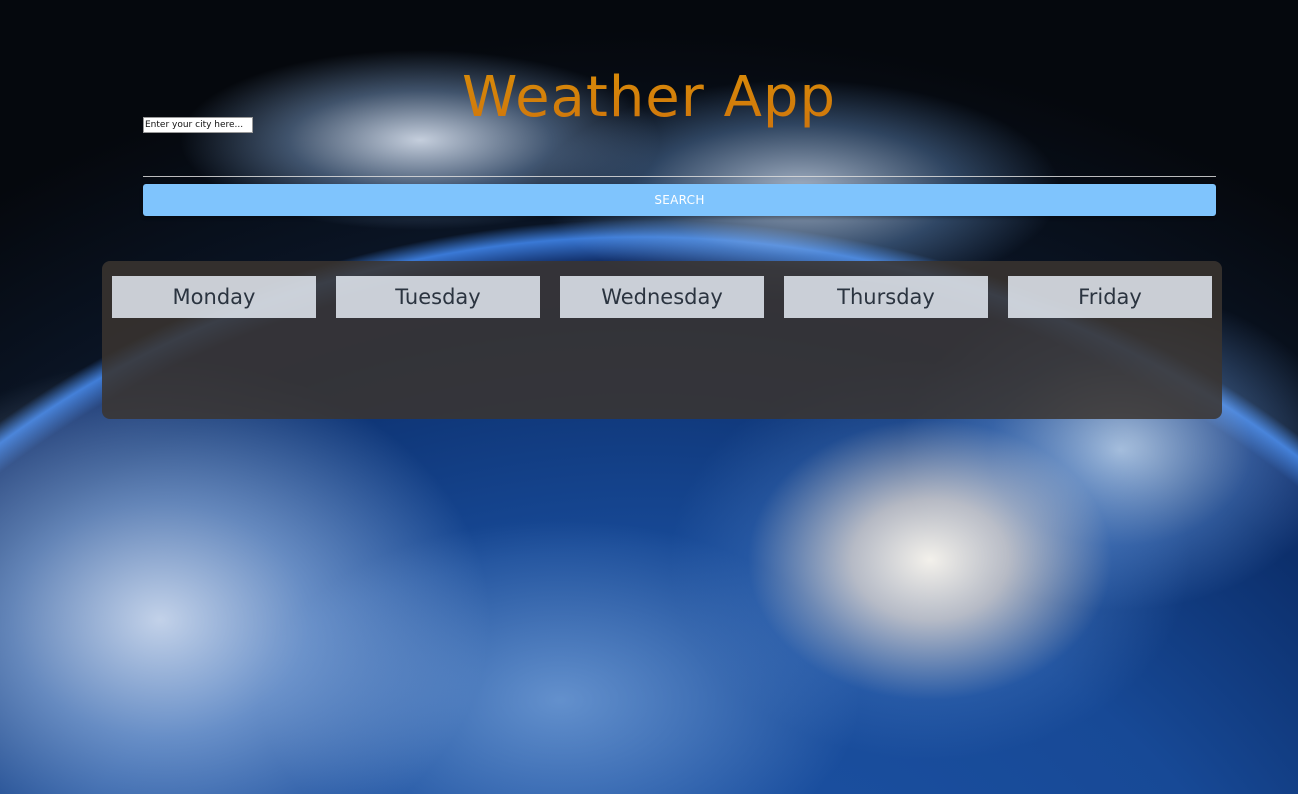 The width and height of the screenshot is (1298, 794). I want to click on day-card-monday: Monday, so click(214, 340).